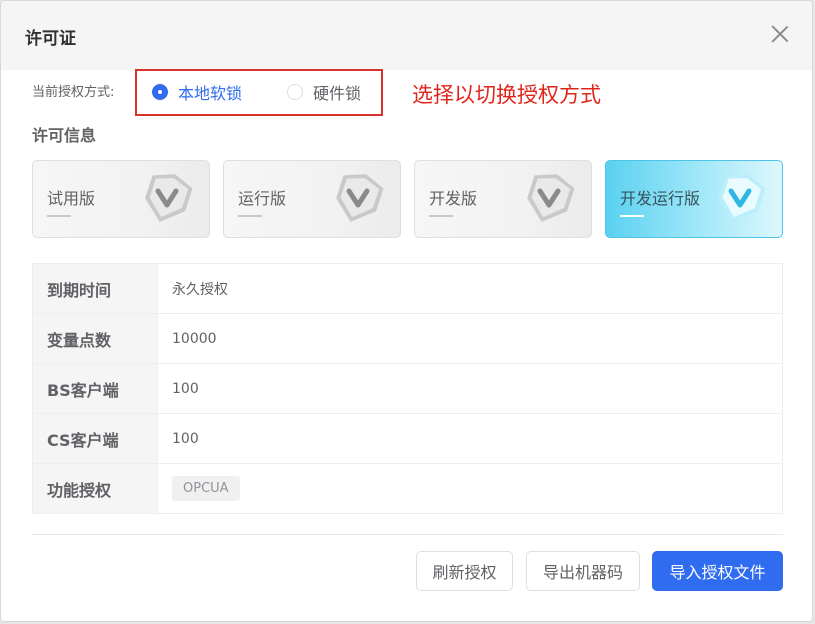  I want to click on table-row: 功能授权 OPCUA, so click(407, 488).